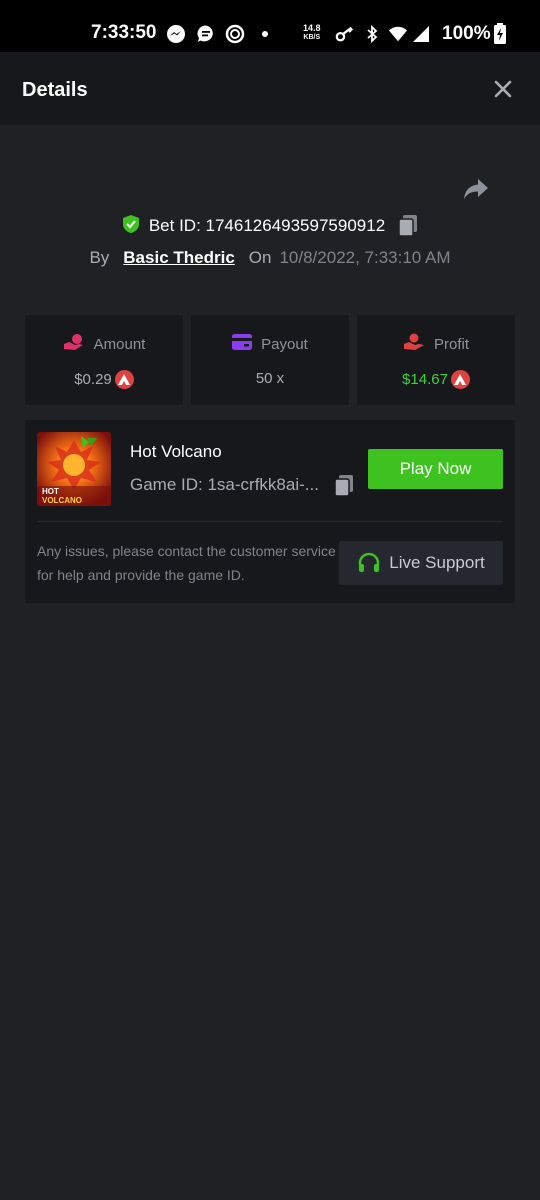 This screenshot has height=1200, width=540. I want to click on page-title: Details, so click(55, 90).